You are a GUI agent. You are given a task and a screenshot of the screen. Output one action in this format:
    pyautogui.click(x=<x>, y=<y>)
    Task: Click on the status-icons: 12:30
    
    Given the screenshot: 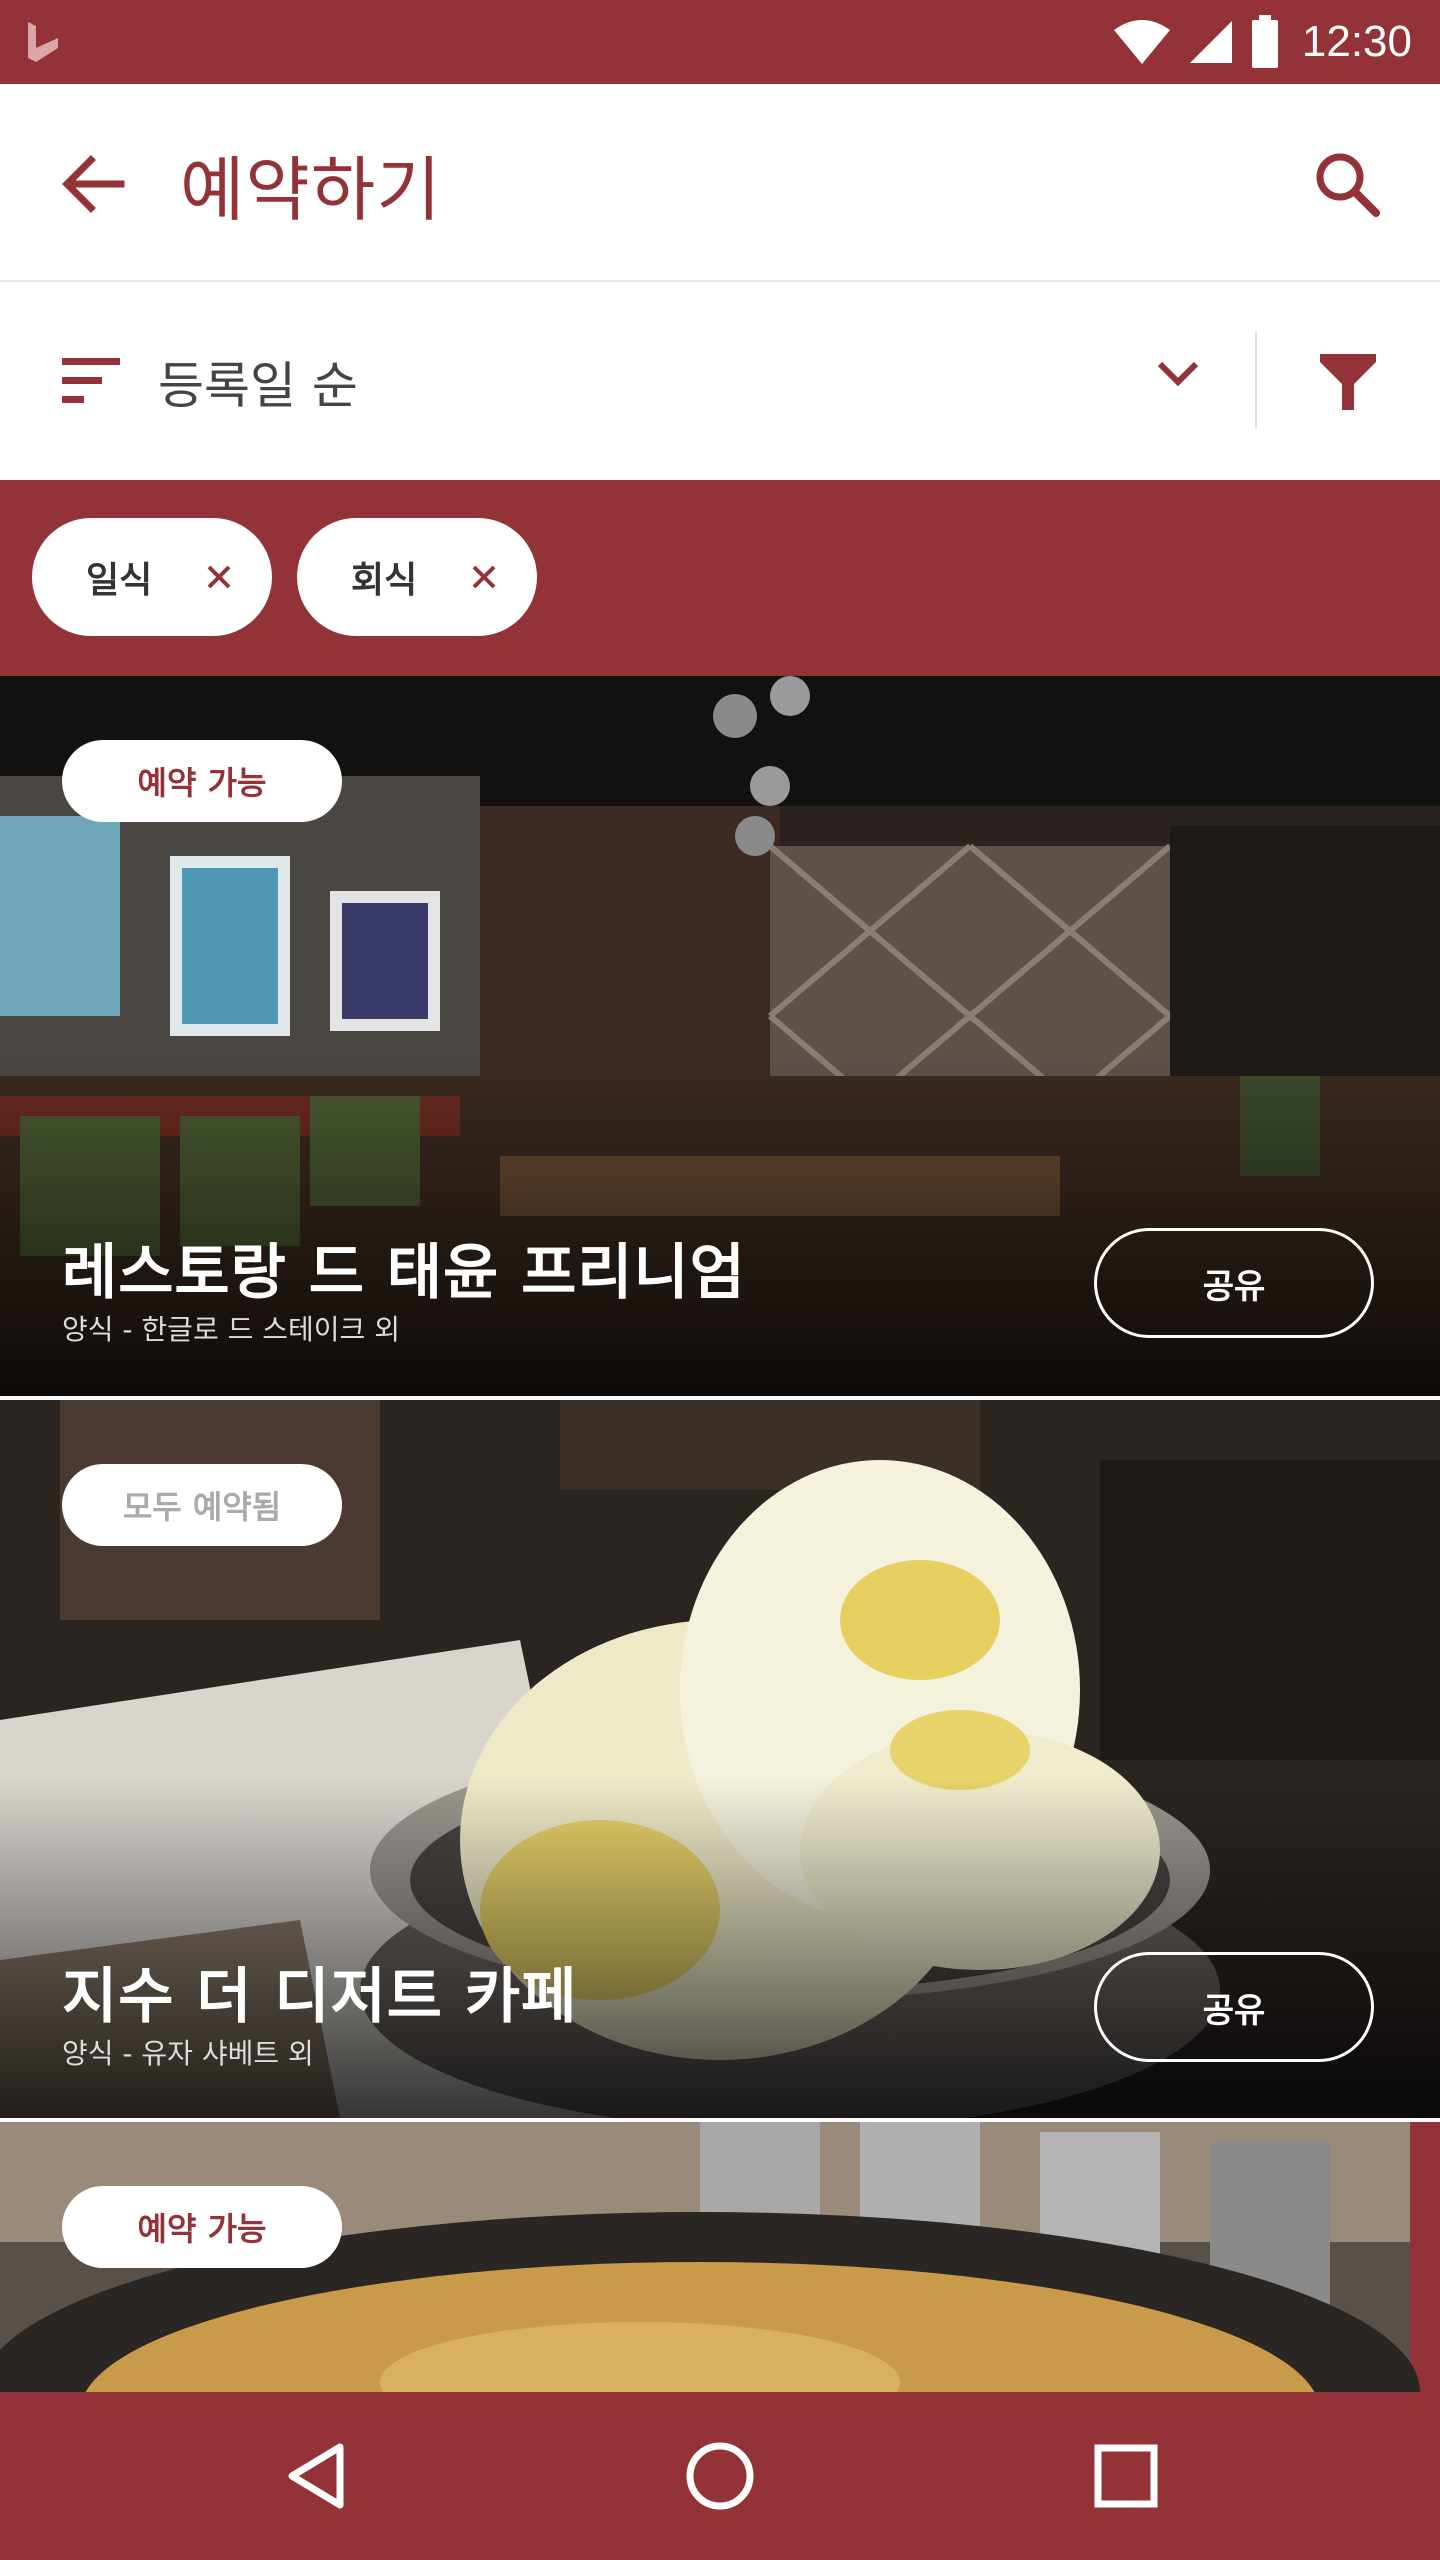 What is the action you would take?
    pyautogui.click(x=1262, y=42)
    